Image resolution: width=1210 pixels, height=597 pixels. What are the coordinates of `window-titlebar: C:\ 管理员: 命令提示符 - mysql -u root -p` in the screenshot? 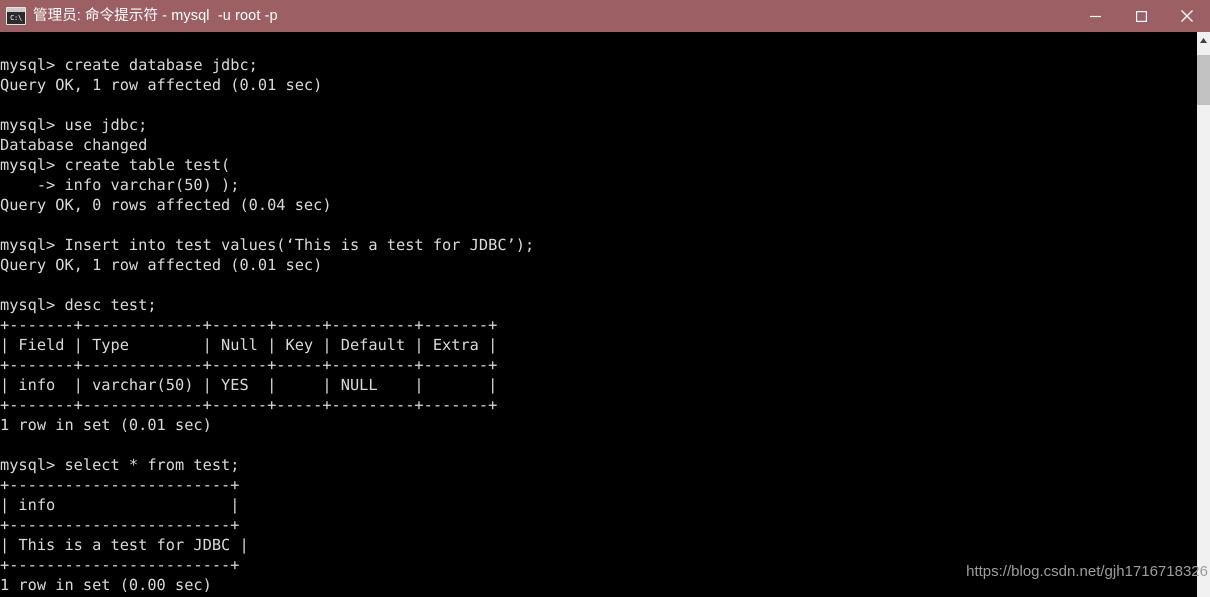 It's located at (605, 16).